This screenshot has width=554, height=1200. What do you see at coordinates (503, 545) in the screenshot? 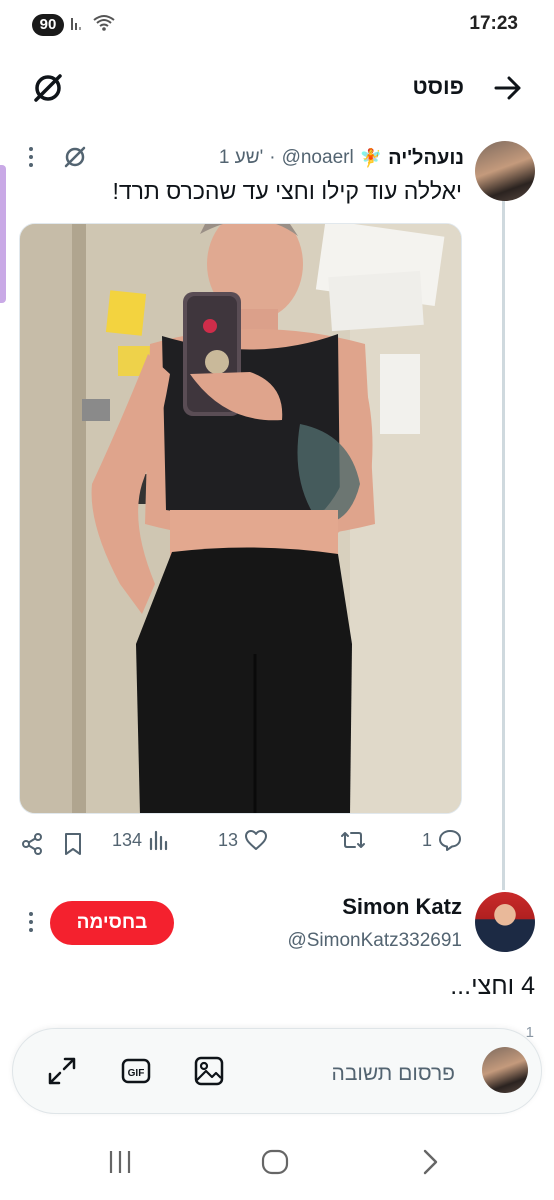
I see `thread-connector-line` at bounding box center [503, 545].